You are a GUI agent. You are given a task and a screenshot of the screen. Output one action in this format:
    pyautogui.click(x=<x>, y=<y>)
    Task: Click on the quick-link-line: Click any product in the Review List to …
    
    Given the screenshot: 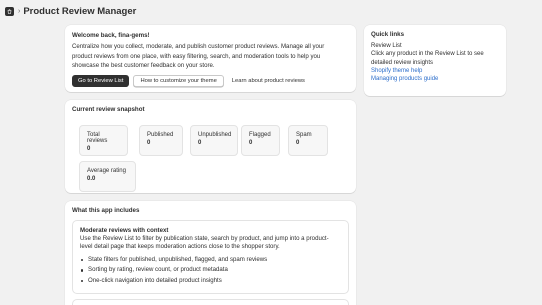 What is the action you would take?
    pyautogui.click(x=427, y=54)
    